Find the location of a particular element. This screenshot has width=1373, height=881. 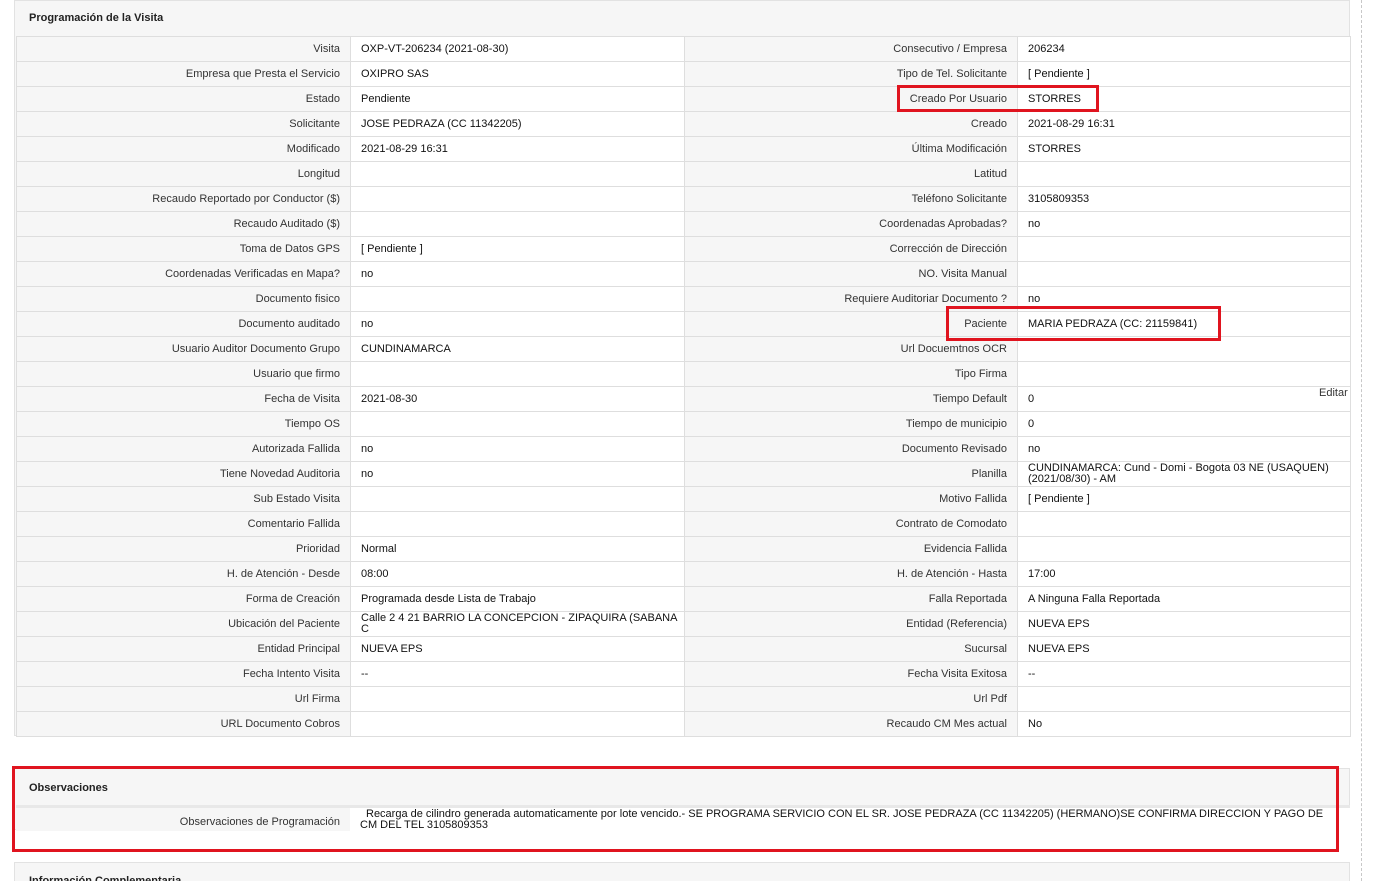

field-label: Toma de Datos GPS is located at coordinates (183, 249).